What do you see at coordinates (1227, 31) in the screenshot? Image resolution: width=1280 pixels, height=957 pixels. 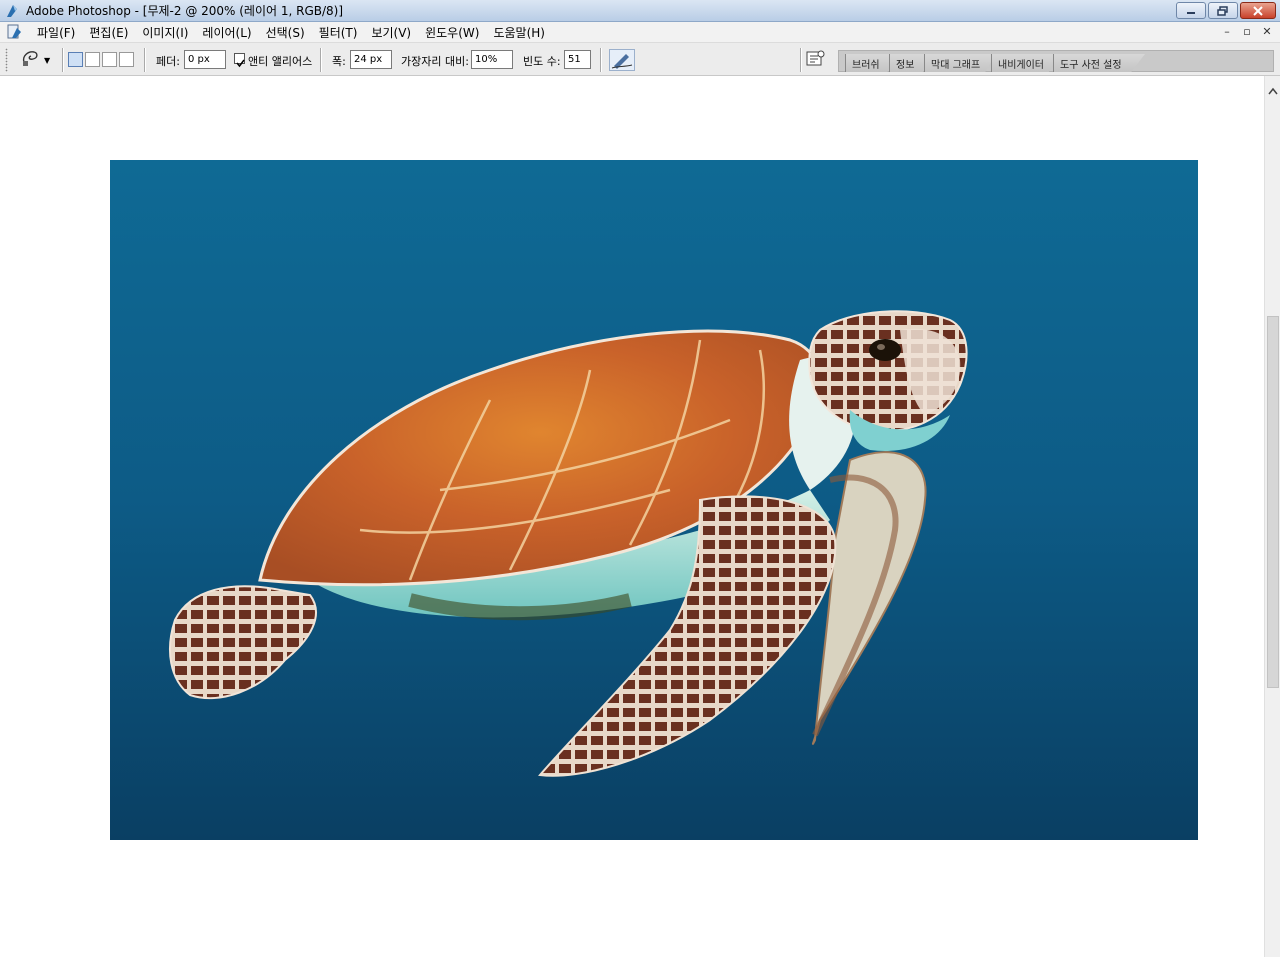 I see `doc-minimize-icon: –` at bounding box center [1227, 31].